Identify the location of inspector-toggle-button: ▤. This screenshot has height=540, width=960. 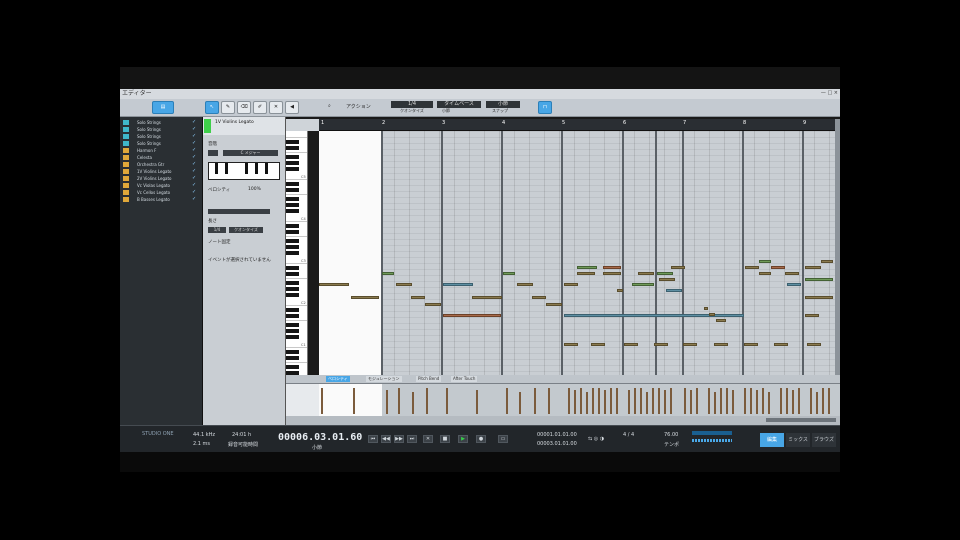
(163, 107).